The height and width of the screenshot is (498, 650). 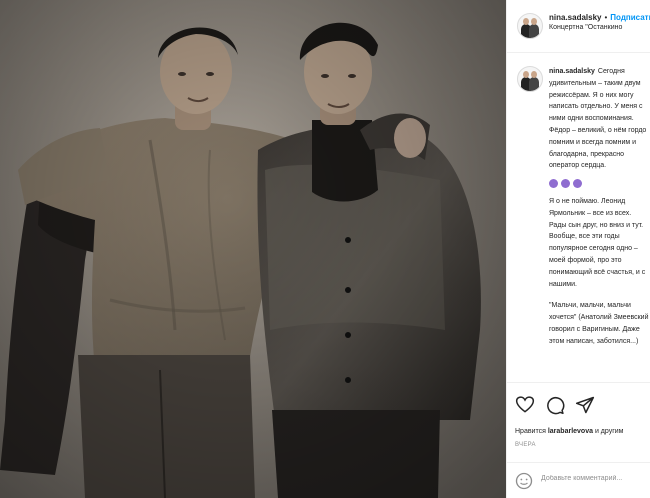 I want to click on likes-summary: Нравится larabarlevova и другим, so click(x=569, y=431).